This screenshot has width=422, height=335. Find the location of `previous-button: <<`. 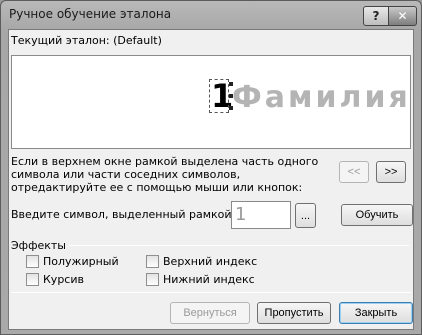

previous-button: << is located at coordinates (354, 172).